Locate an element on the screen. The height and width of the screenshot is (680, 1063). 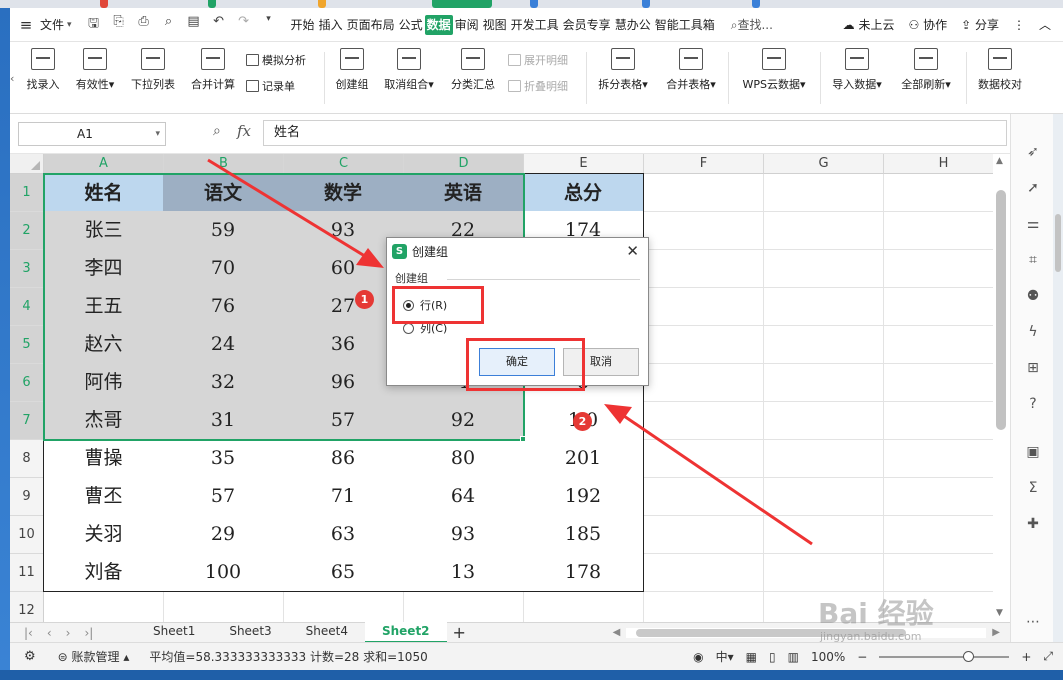
watermark-url: jingyan.baidu.com is located at coordinates (871, 636).